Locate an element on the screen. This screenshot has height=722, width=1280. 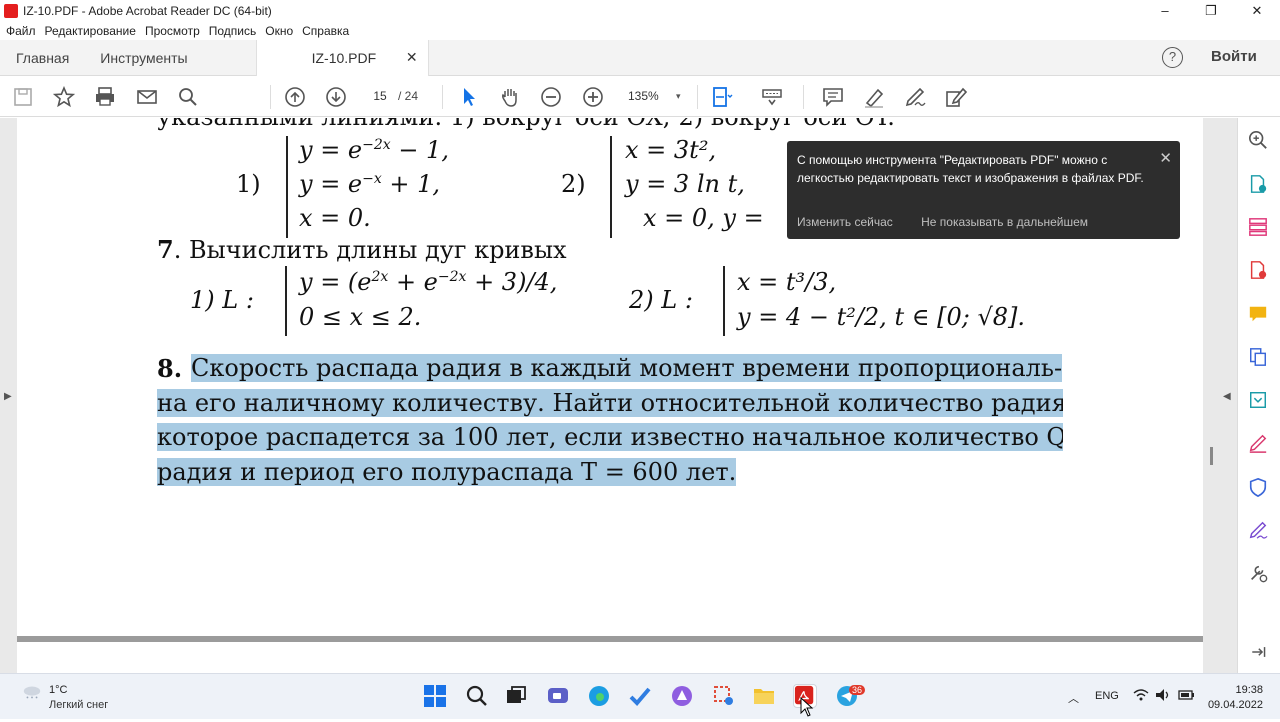
tab-bar: Главная Инструменты IZ-10.PDF ✕ is located at coordinates (640, 57).